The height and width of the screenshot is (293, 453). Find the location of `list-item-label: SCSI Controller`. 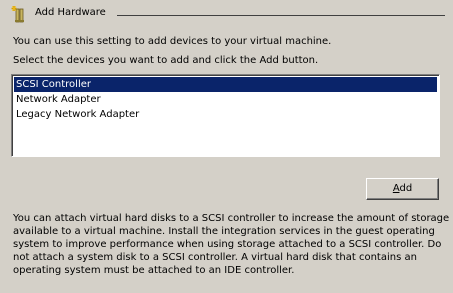

list-item-label: SCSI Controller is located at coordinates (53, 84).